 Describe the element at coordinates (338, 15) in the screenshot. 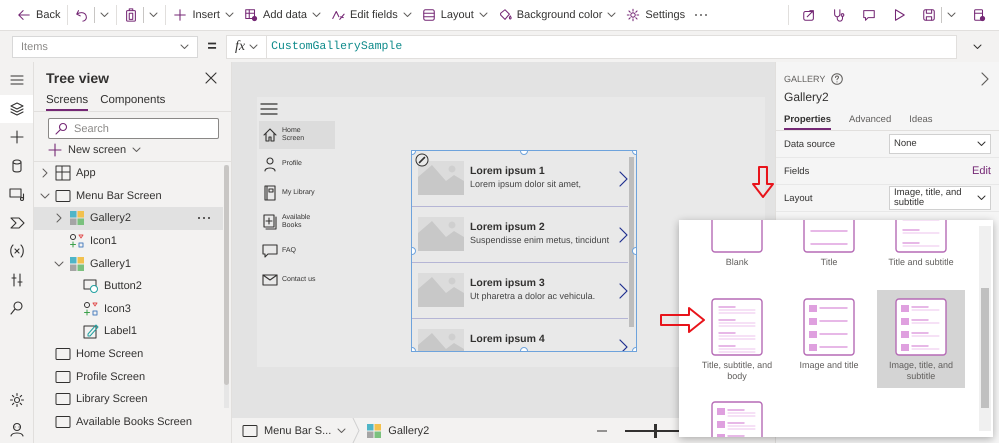

I see `pen-icon` at that location.